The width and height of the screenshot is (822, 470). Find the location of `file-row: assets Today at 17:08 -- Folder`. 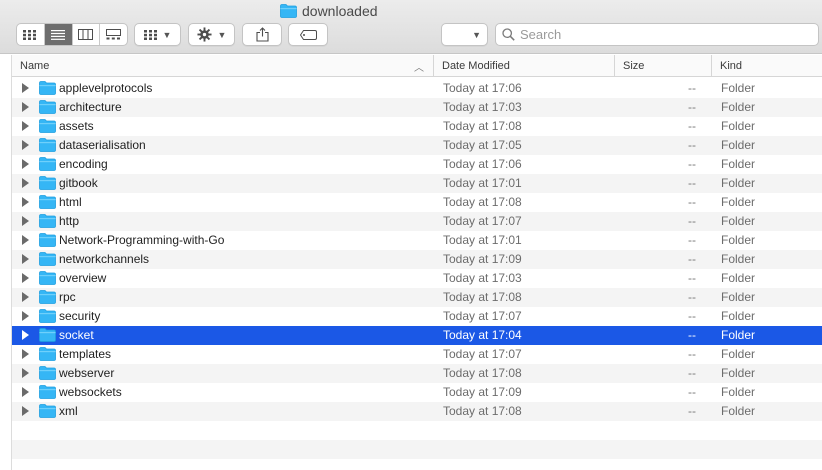

file-row: assets Today at 17:08 -- Folder is located at coordinates (417, 126).